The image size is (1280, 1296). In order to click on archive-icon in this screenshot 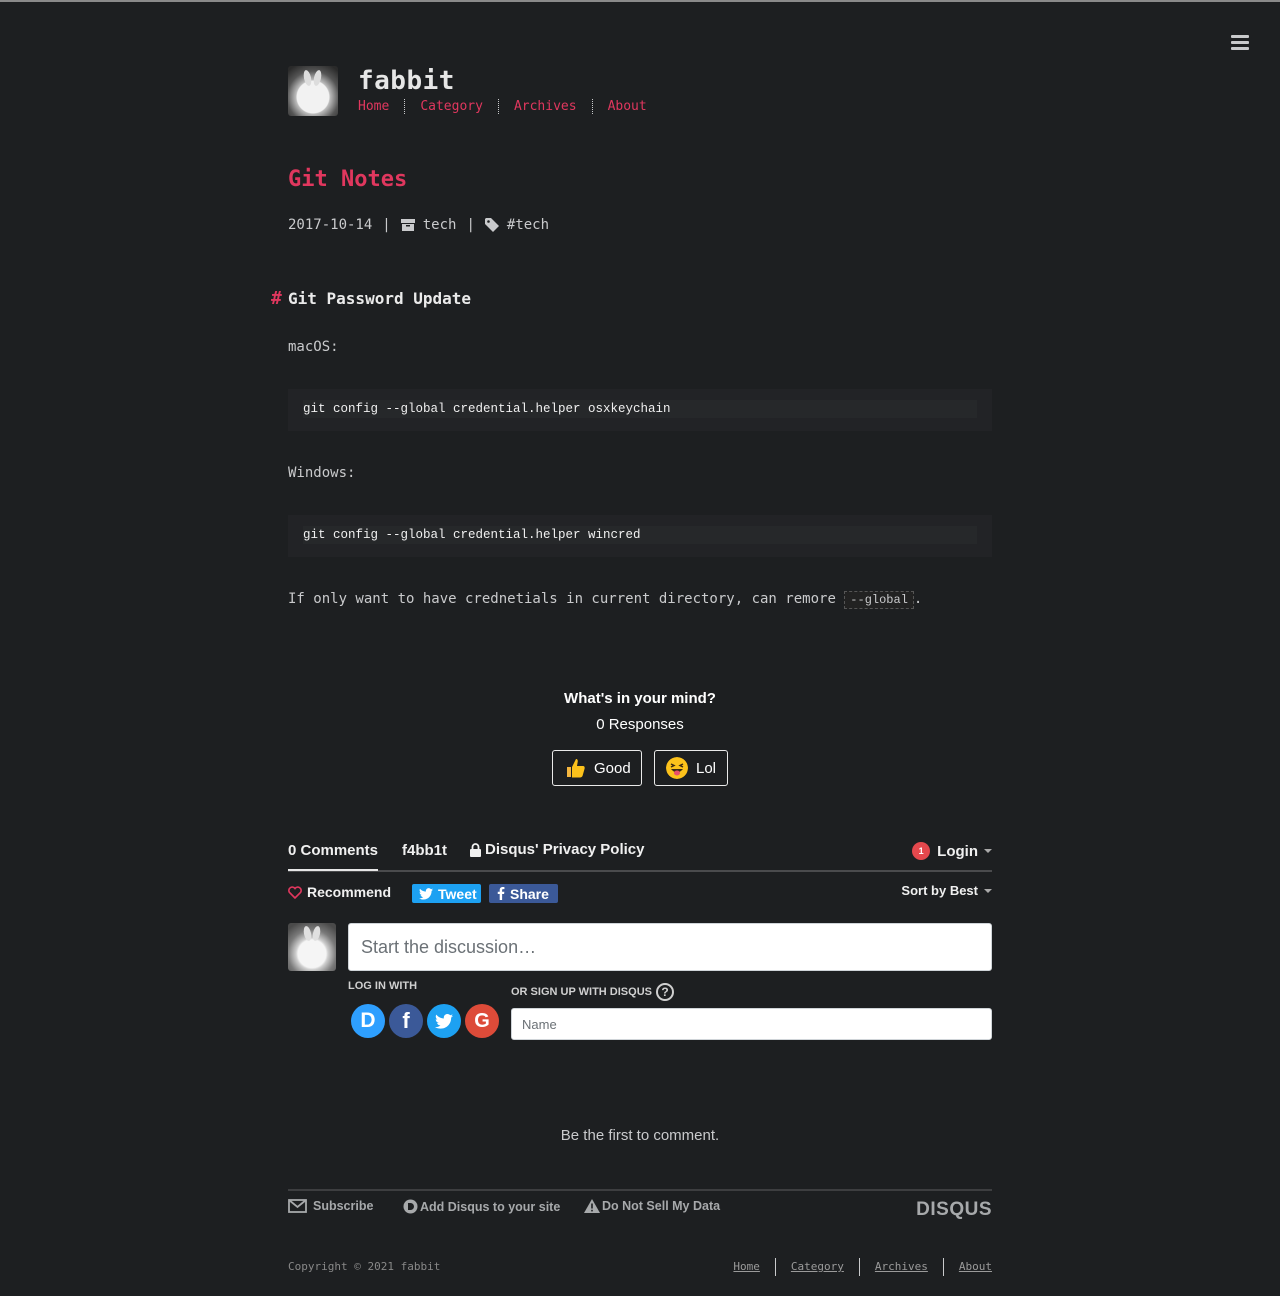, I will do `click(407, 225)`.